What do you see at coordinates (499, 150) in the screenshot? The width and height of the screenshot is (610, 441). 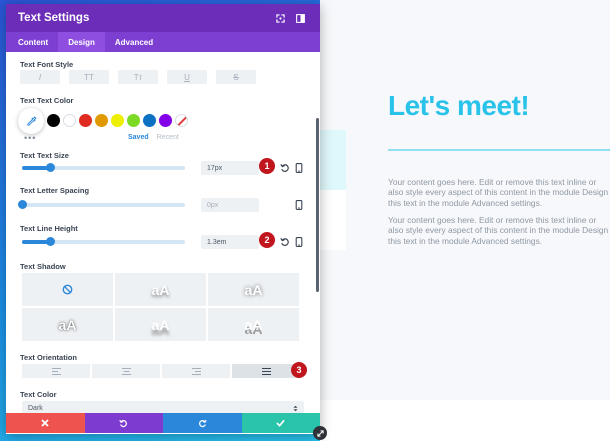 I see `page-divider` at bounding box center [499, 150].